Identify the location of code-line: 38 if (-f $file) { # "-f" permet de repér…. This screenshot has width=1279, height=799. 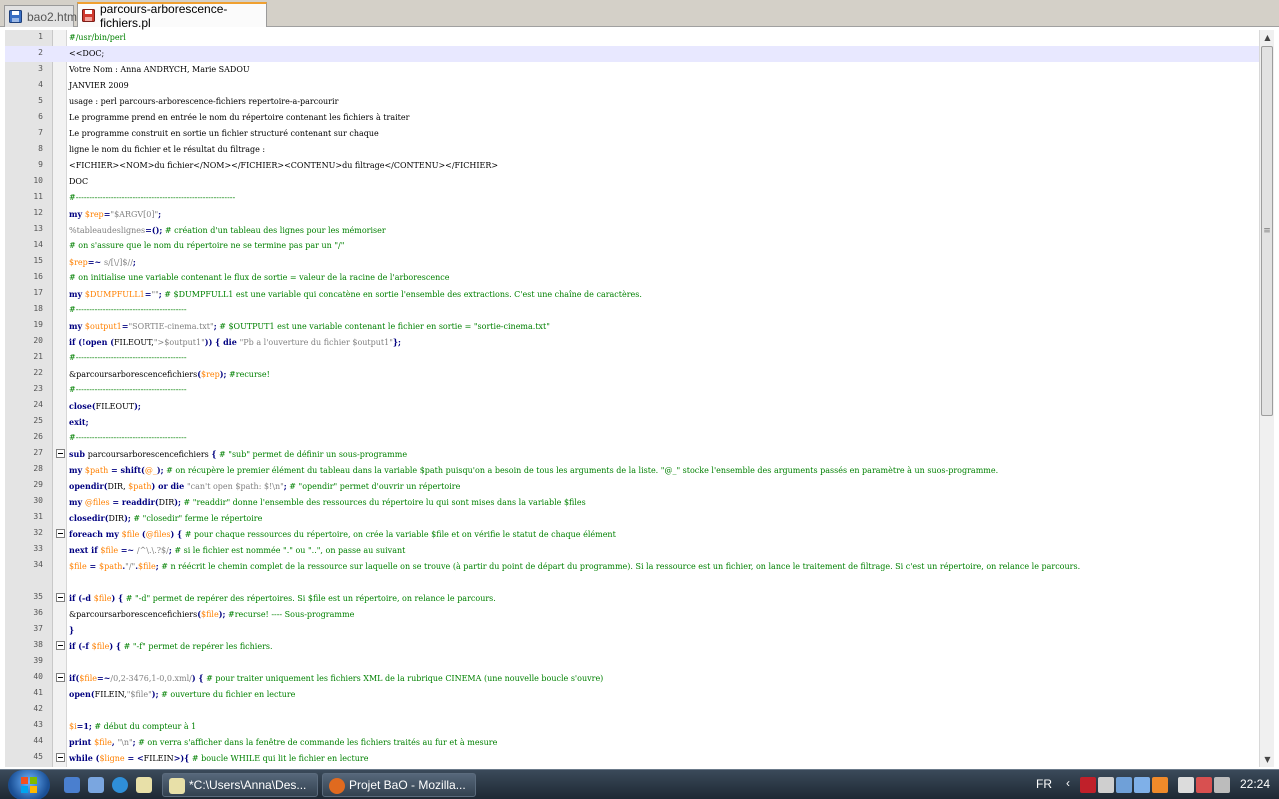
(632, 646).